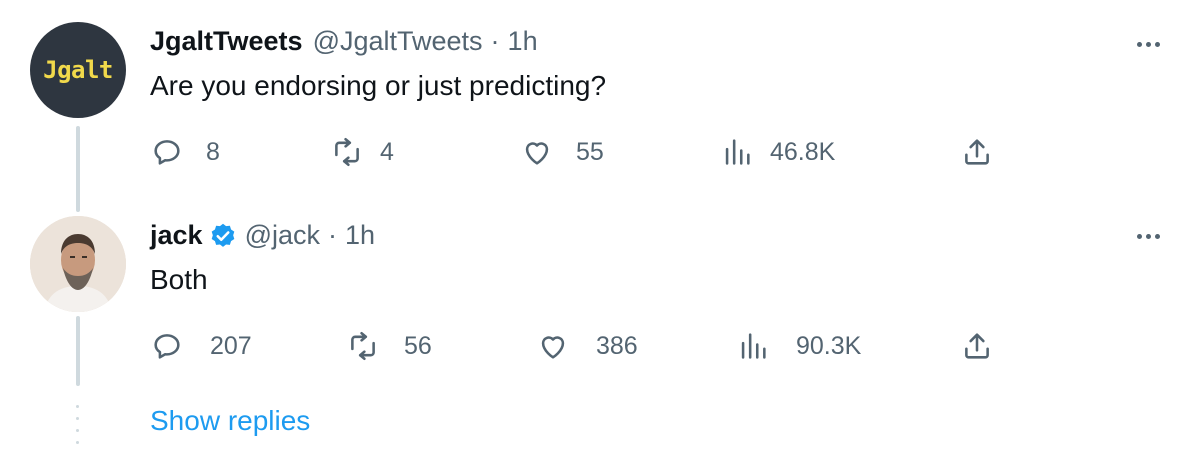 The image size is (1186, 453). I want to click on tweet-header: jack @jack · 1h, so click(262, 235).